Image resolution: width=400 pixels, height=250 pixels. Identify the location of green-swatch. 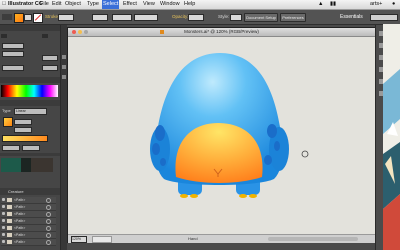
(11, 165).